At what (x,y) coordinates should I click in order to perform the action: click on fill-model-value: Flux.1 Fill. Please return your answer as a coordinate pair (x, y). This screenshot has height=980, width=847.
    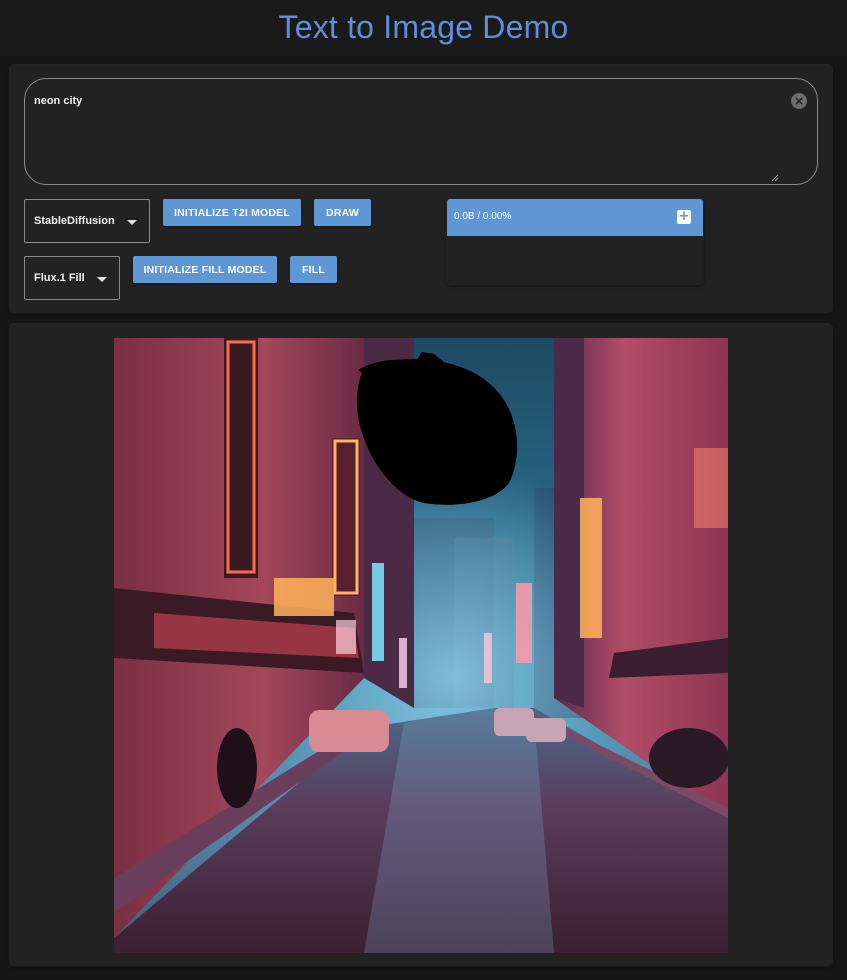
    Looking at the image, I should click on (59, 278).